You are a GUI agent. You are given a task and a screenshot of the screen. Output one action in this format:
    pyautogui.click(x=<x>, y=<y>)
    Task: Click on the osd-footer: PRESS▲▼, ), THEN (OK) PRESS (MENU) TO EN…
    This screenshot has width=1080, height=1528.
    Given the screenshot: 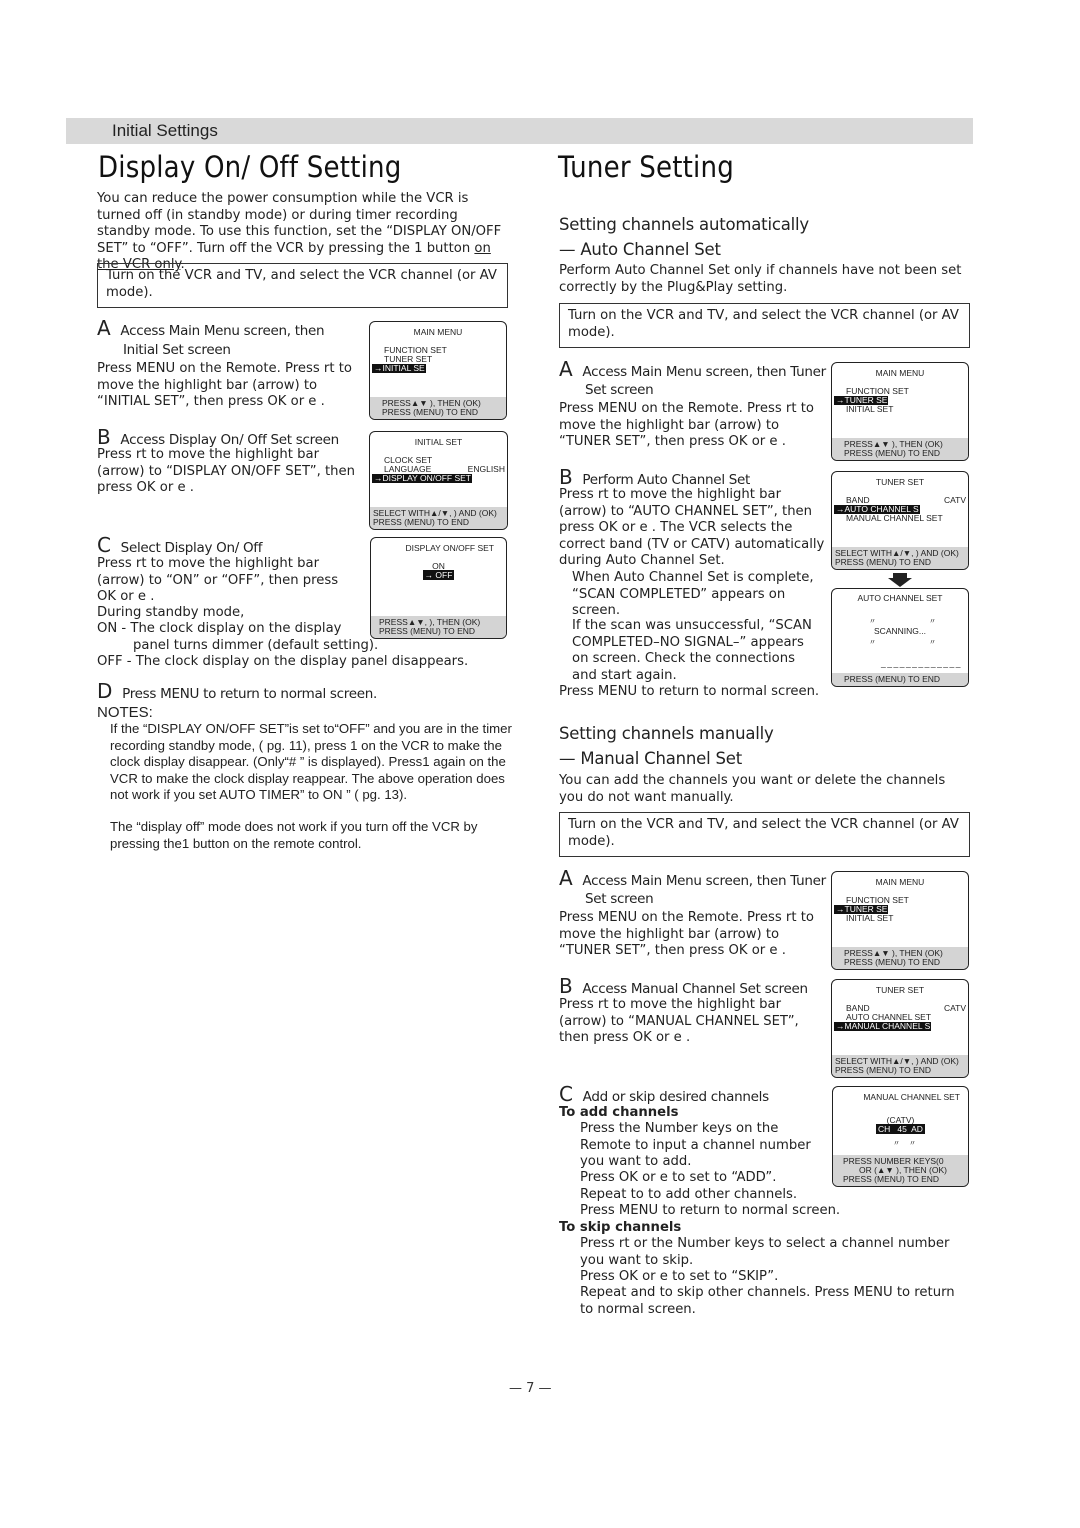 What is the action you would take?
    pyautogui.click(x=438, y=627)
    